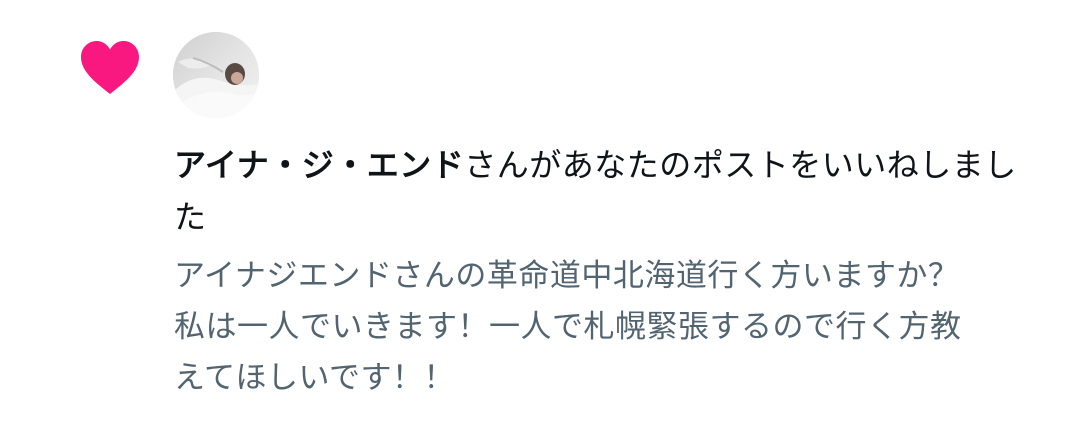 This screenshot has height=435, width=1080. I want to click on user-avatar, so click(216, 75).